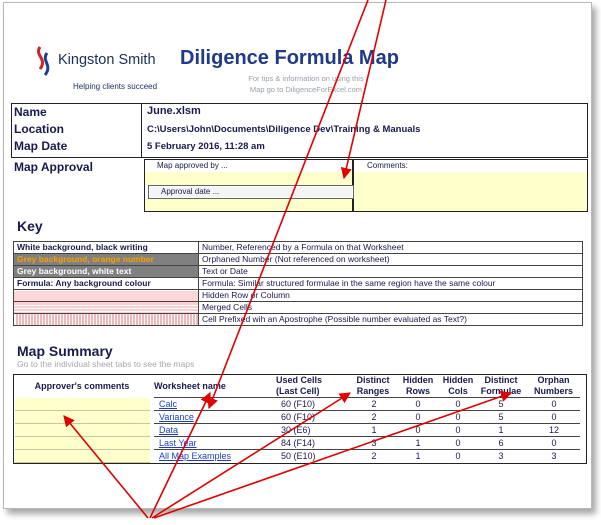 This screenshot has width=601, height=525. I want to click on arrow-to-distinct-formulae, so click(333, 455).